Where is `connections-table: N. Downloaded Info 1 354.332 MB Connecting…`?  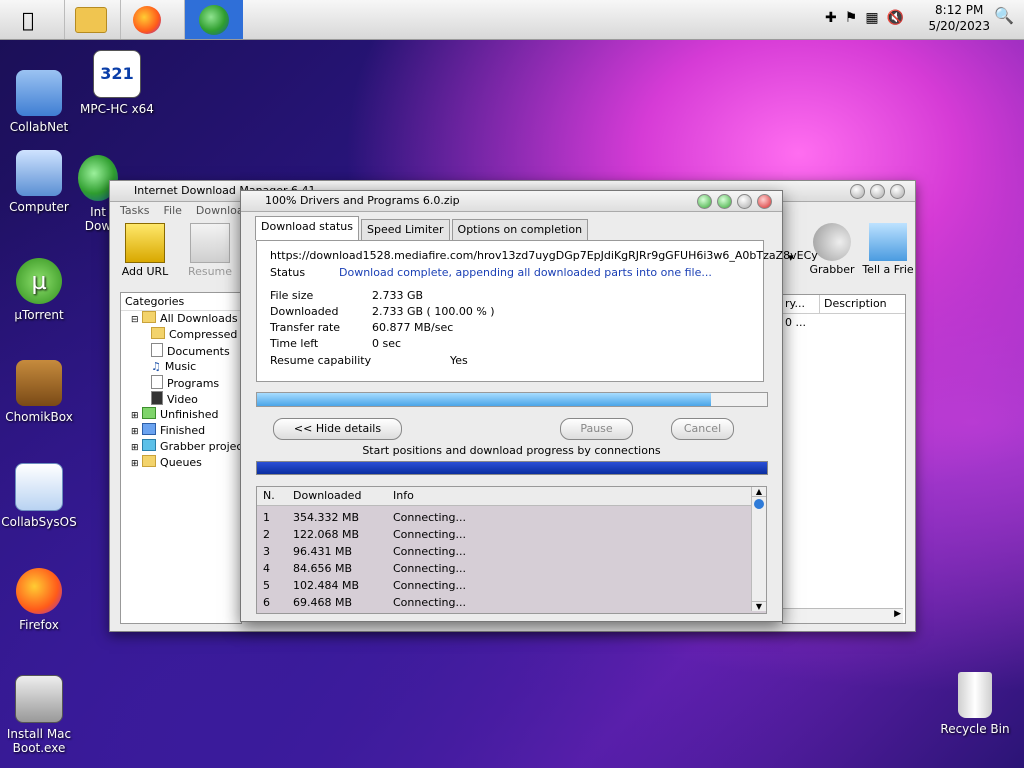
connections-table: N. Downloaded Info 1 354.332 MB Connecting… is located at coordinates (511, 550).